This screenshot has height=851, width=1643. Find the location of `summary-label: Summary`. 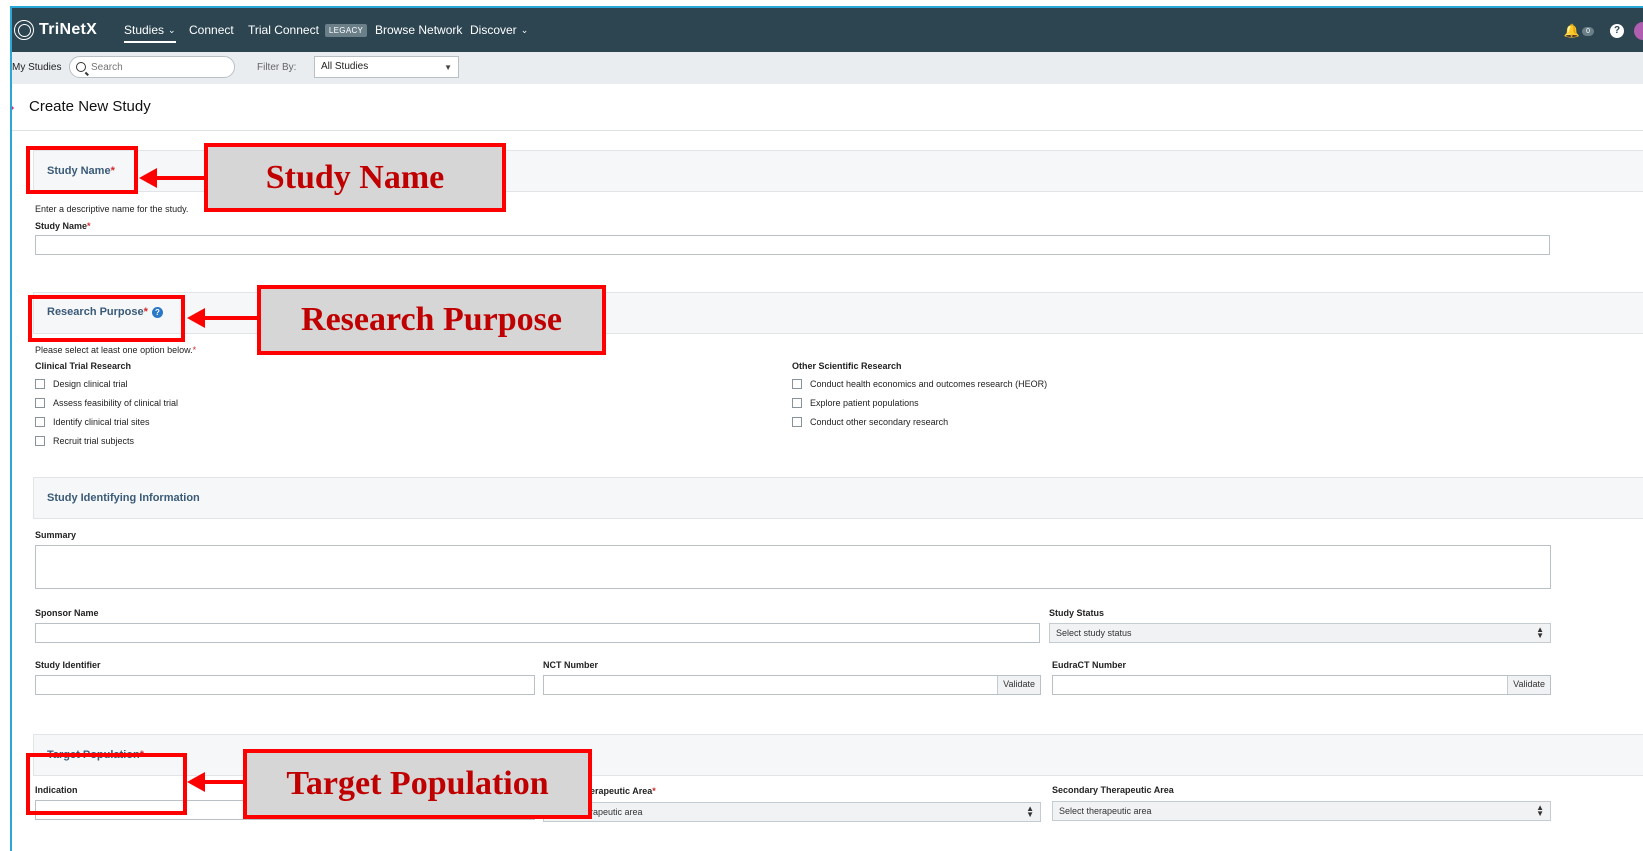

summary-label: Summary is located at coordinates (56, 535).